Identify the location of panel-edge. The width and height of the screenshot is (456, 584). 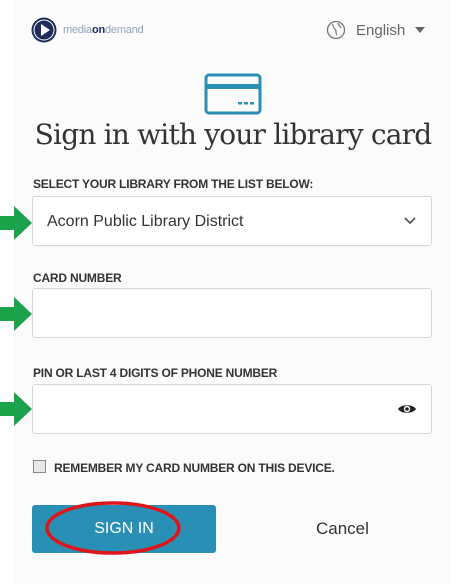
(454, 292).